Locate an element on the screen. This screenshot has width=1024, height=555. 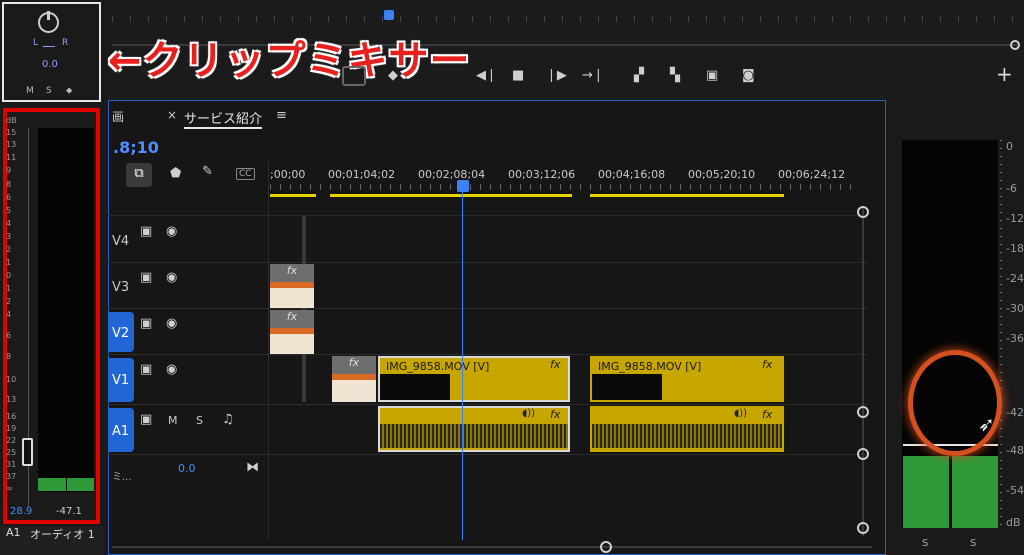
mute-button: M is located at coordinates (30, 91).